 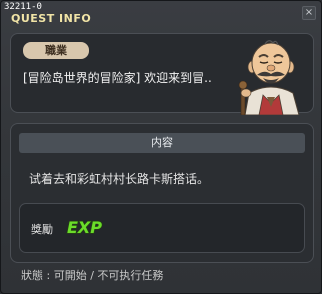 I want to click on exp-text: EXP, so click(x=84, y=227).